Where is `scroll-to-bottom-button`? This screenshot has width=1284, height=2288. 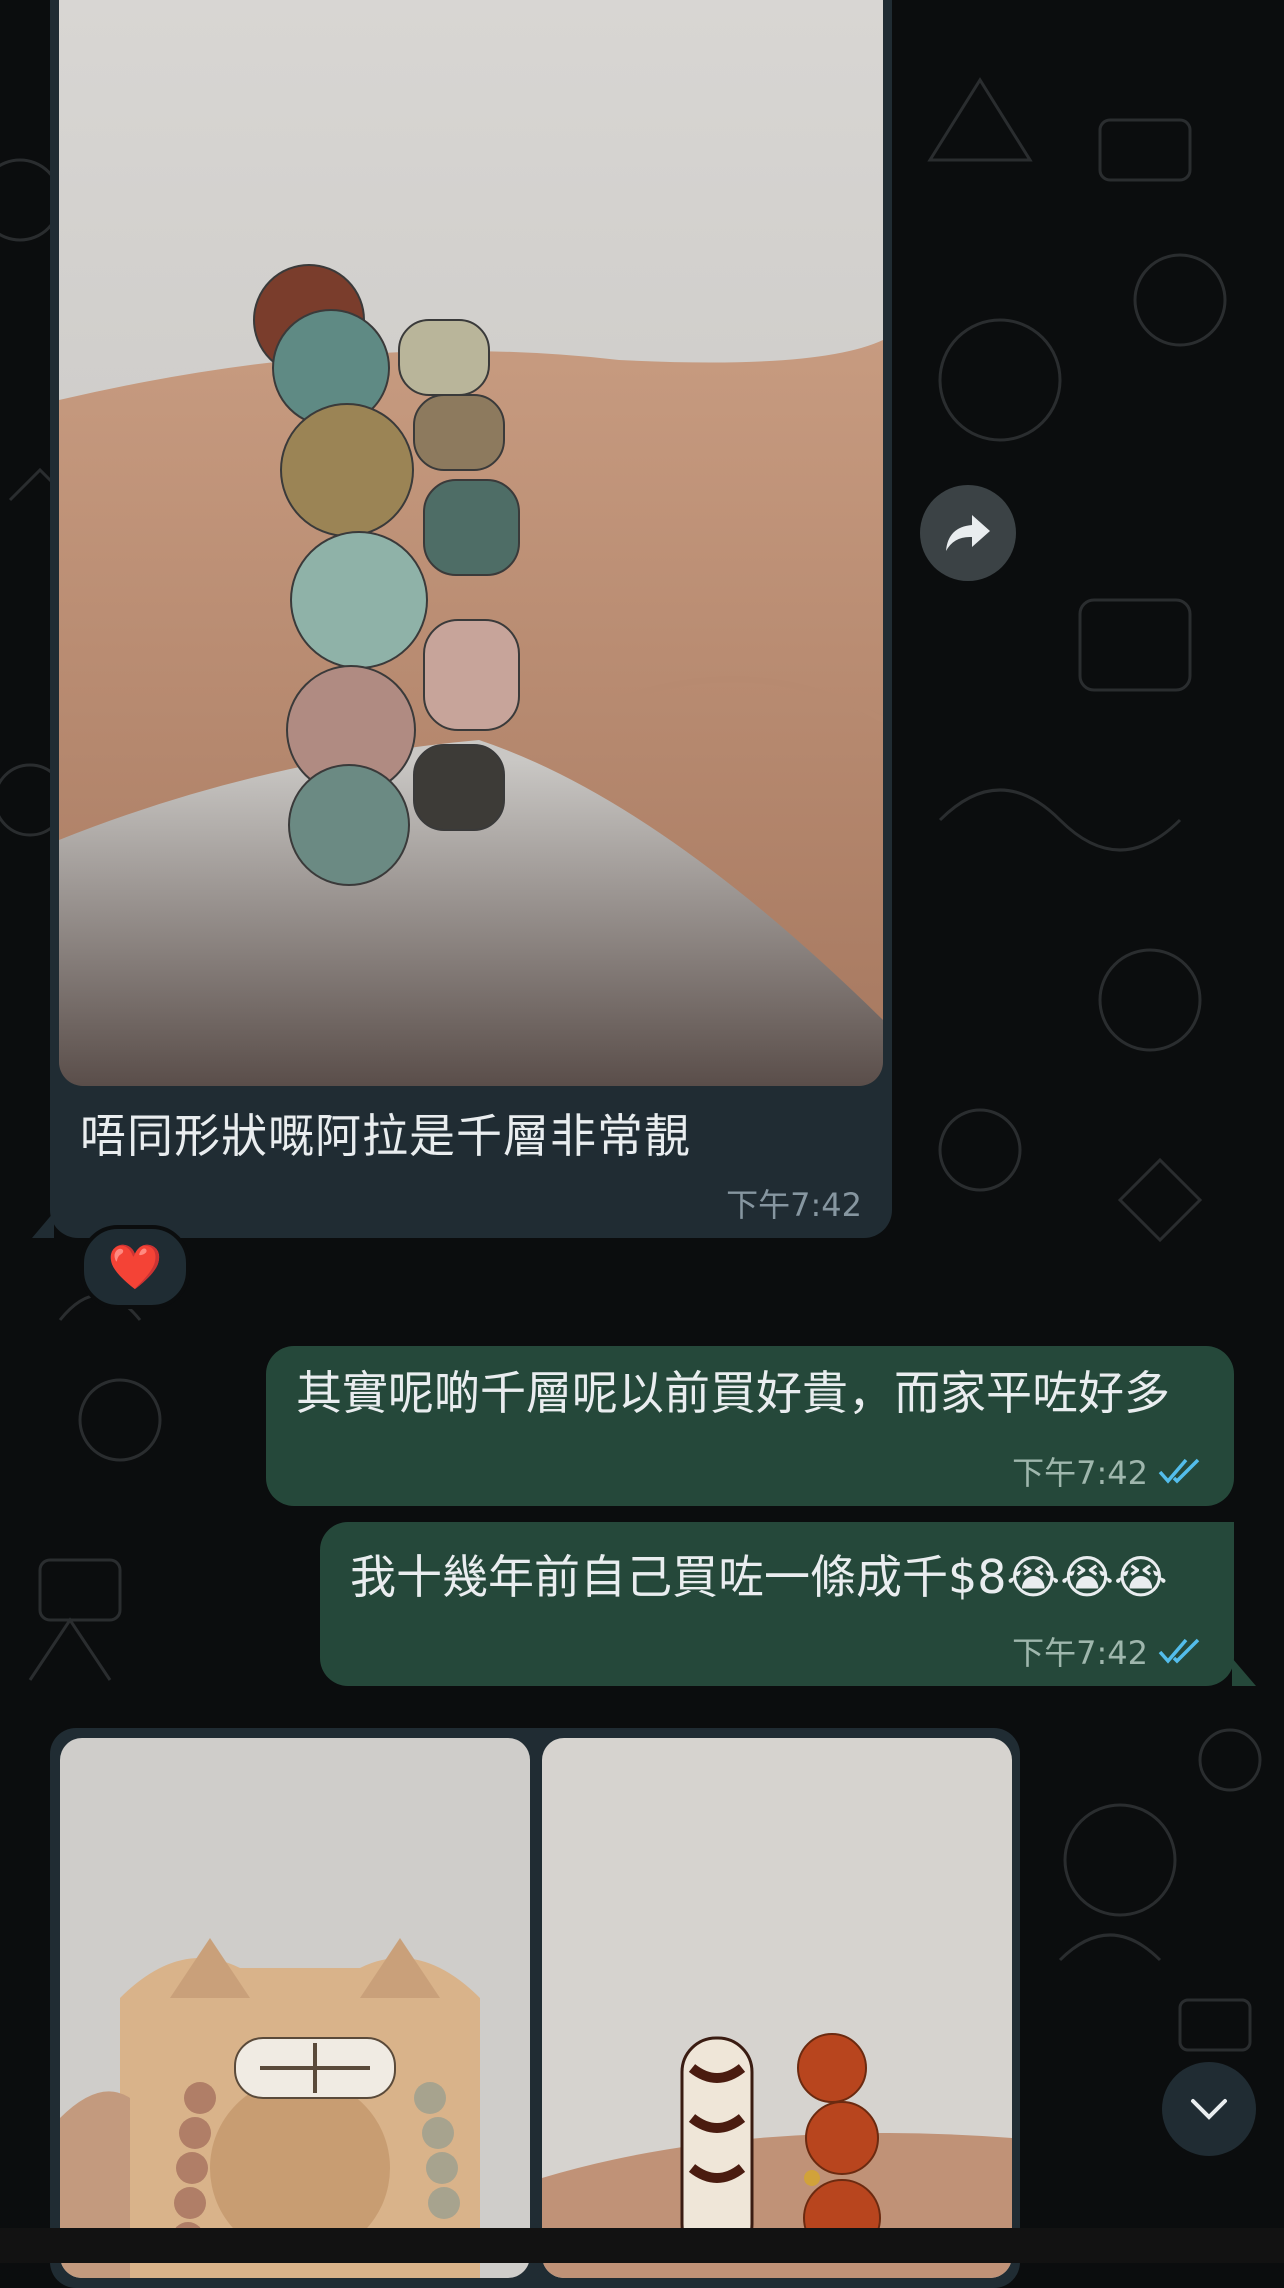 scroll-to-bottom-button is located at coordinates (1209, 2109).